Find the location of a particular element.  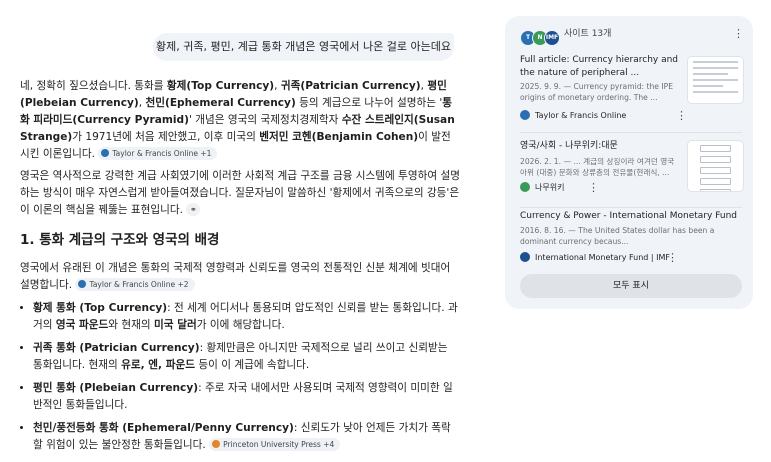

source-name: Taylor & Francis Online is located at coordinates (581, 115).